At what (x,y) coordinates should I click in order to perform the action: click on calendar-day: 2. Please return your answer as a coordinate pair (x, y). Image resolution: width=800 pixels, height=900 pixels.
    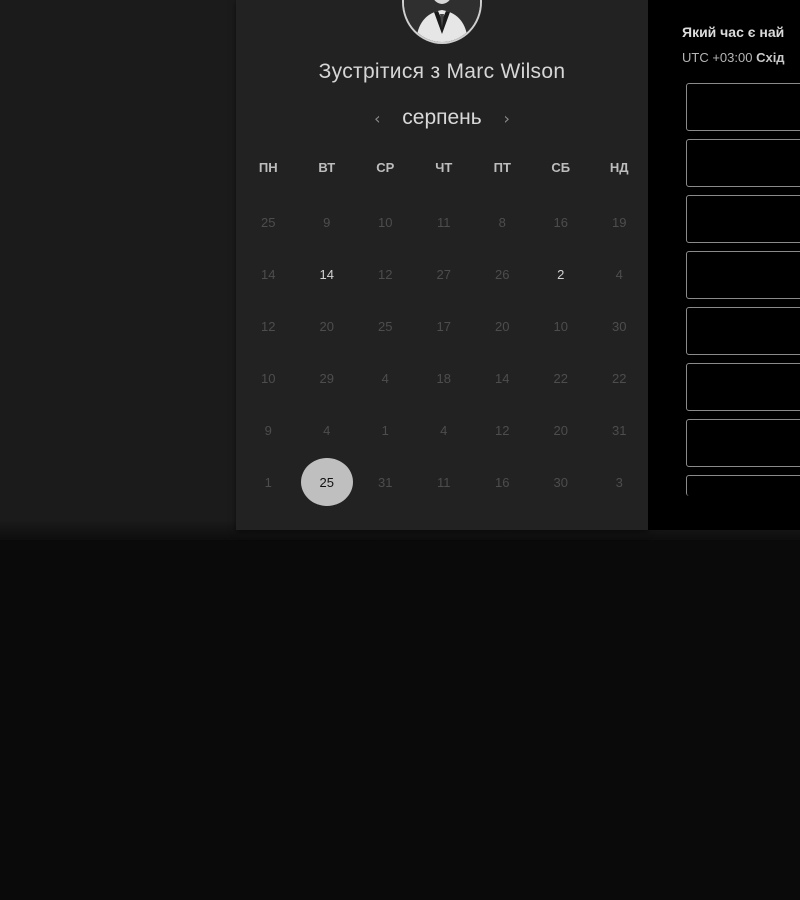
    Looking at the image, I should click on (561, 274).